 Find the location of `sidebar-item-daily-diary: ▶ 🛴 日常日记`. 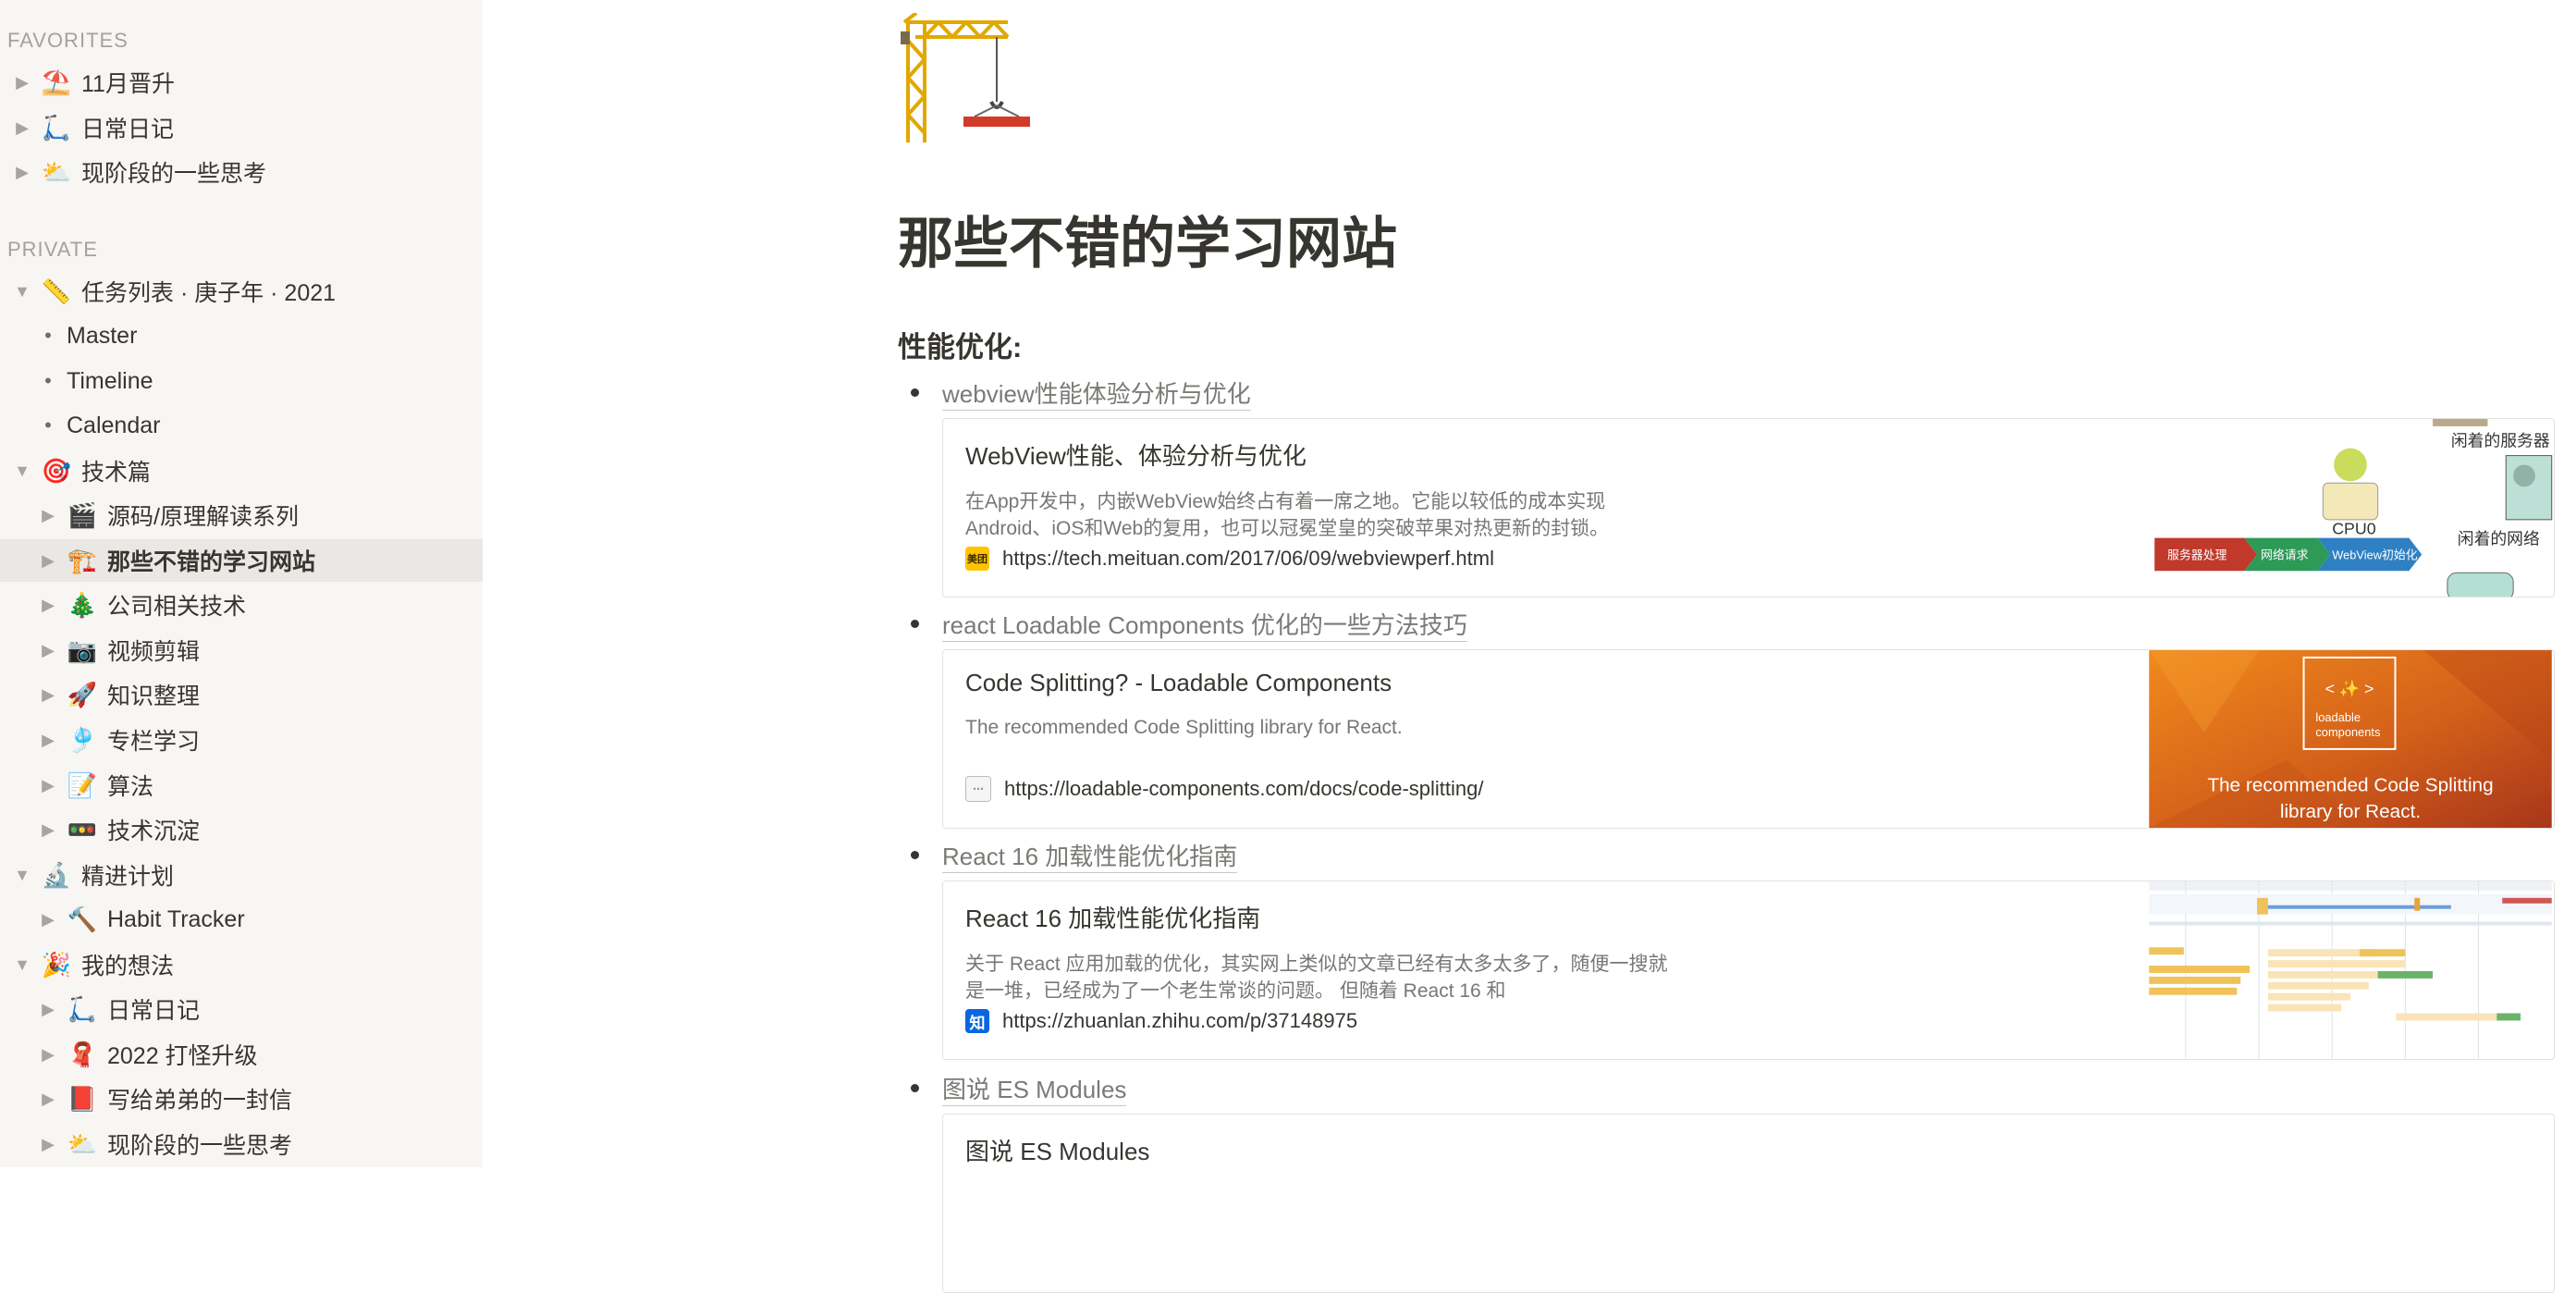

sidebar-item-daily-diary: ▶ 🛴 日常日记 is located at coordinates (241, 128).